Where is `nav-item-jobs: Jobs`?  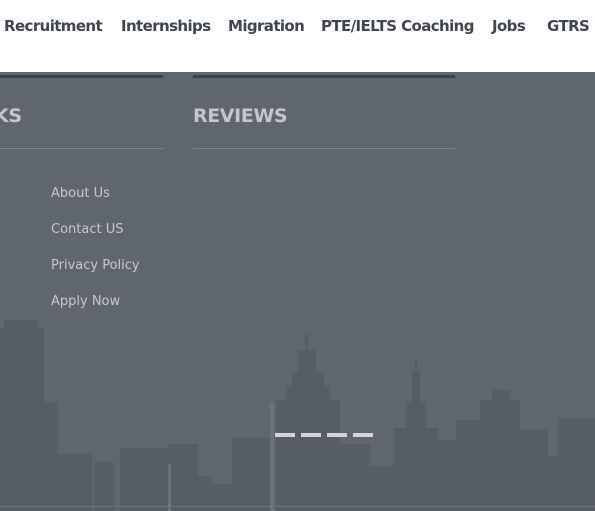
nav-item-jobs: Jobs is located at coordinates (509, 26).